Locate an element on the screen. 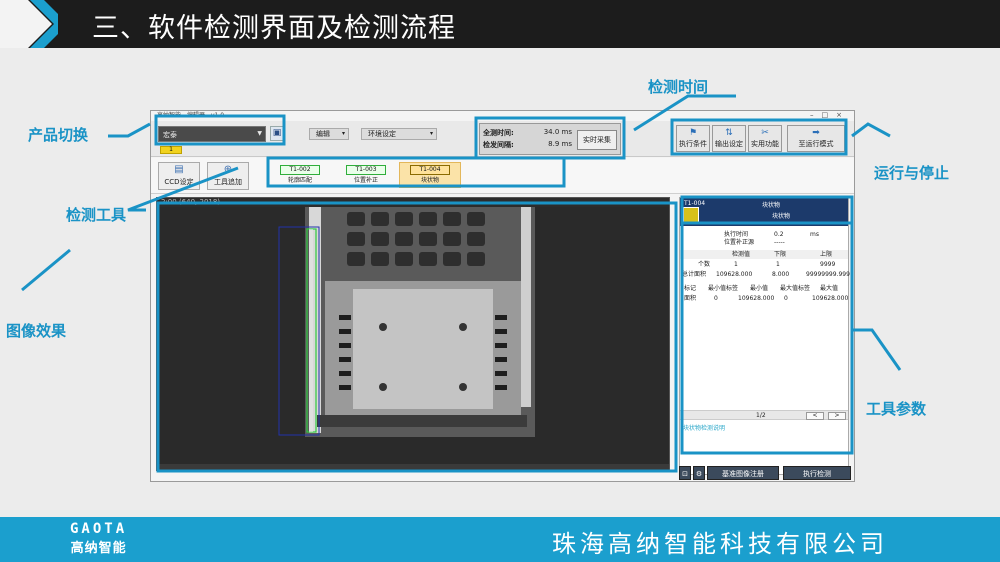 The image size is (1000, 562). tool-item-t1-002: T1-002 轮廓匹配 is located at coordinates (300, 175).